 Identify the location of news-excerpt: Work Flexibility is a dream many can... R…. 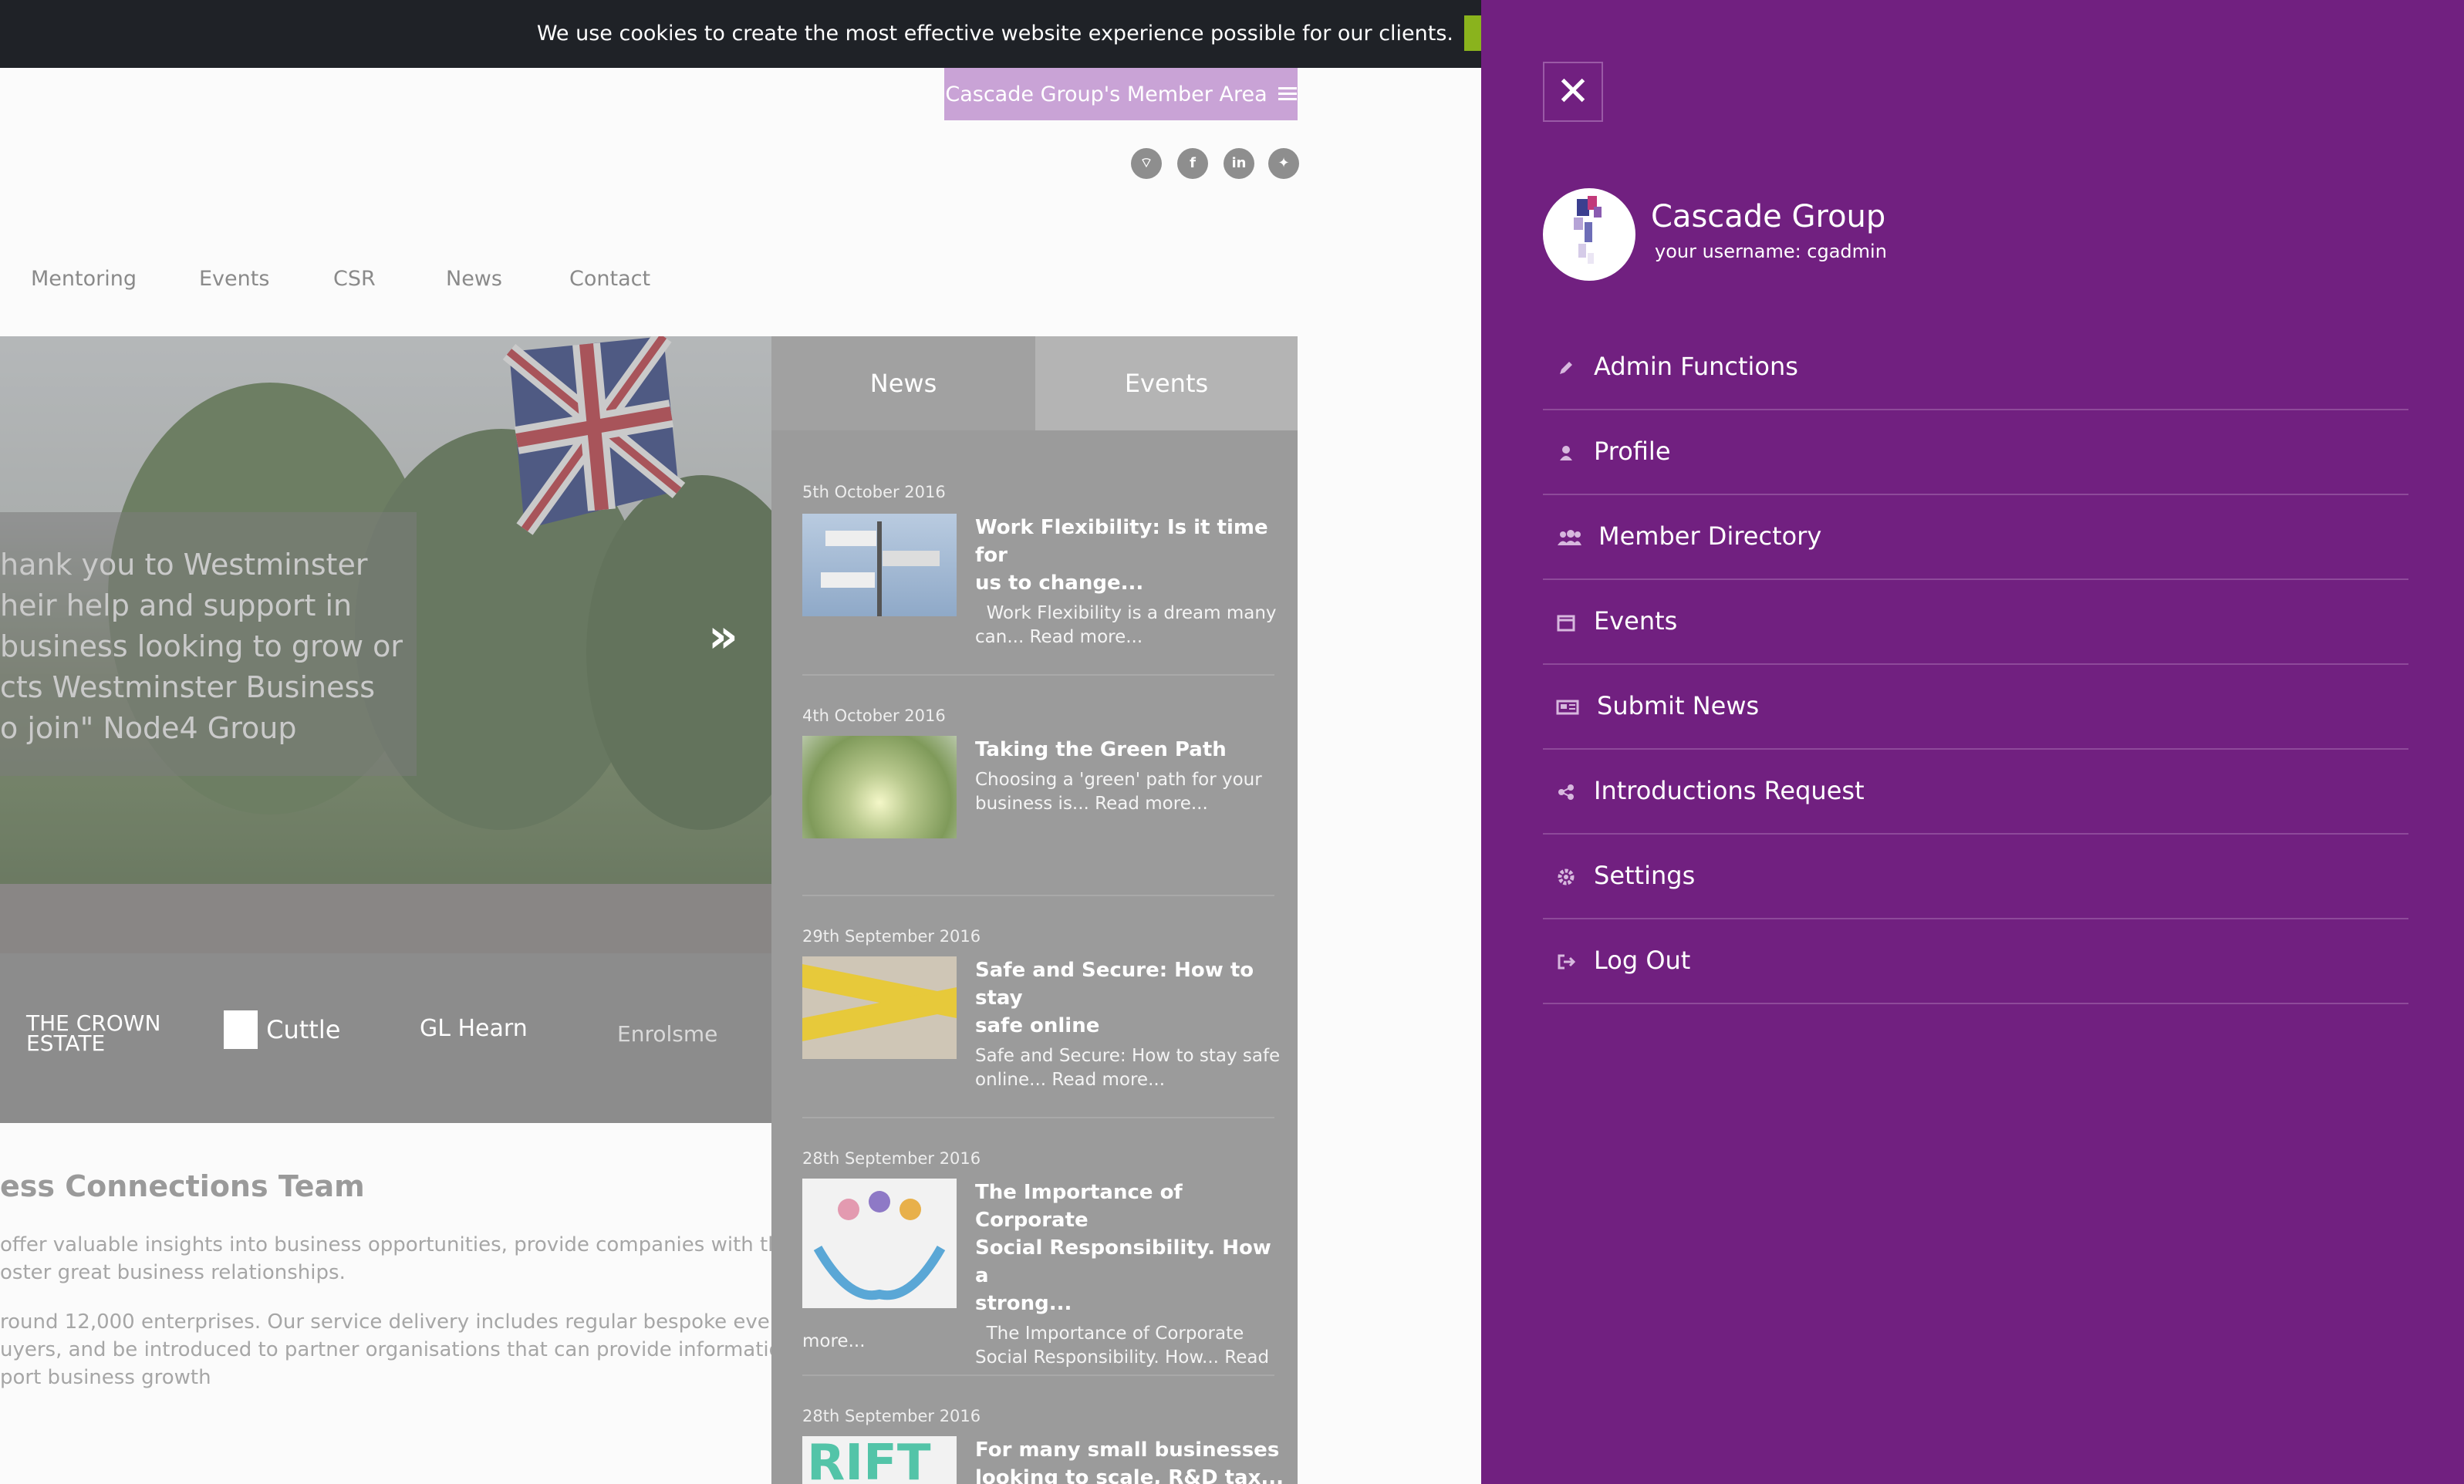
(1126, 625).